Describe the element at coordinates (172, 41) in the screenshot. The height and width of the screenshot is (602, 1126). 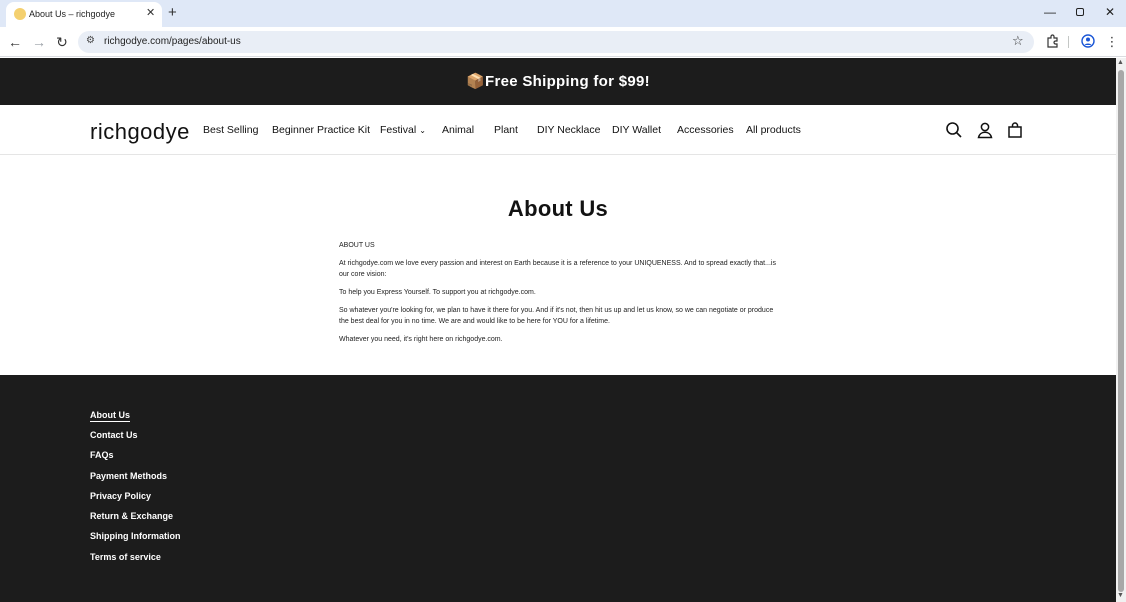
I see `url-text: richgodye.com/pages/about-us` at that location.